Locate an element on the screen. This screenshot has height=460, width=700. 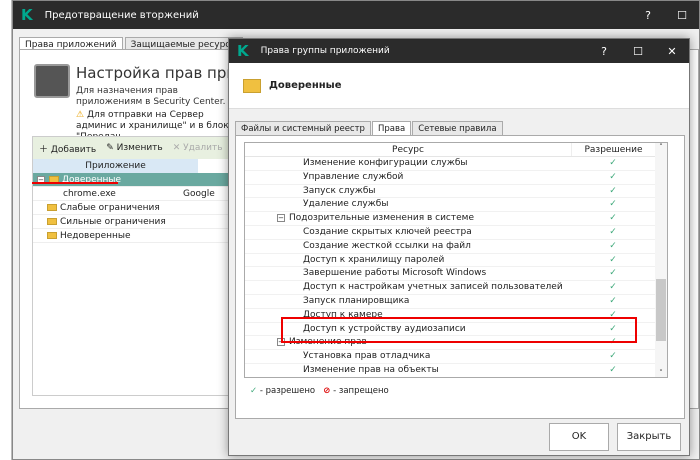
dialog-title: Права группы приложений is located at coordinates (325, 51).